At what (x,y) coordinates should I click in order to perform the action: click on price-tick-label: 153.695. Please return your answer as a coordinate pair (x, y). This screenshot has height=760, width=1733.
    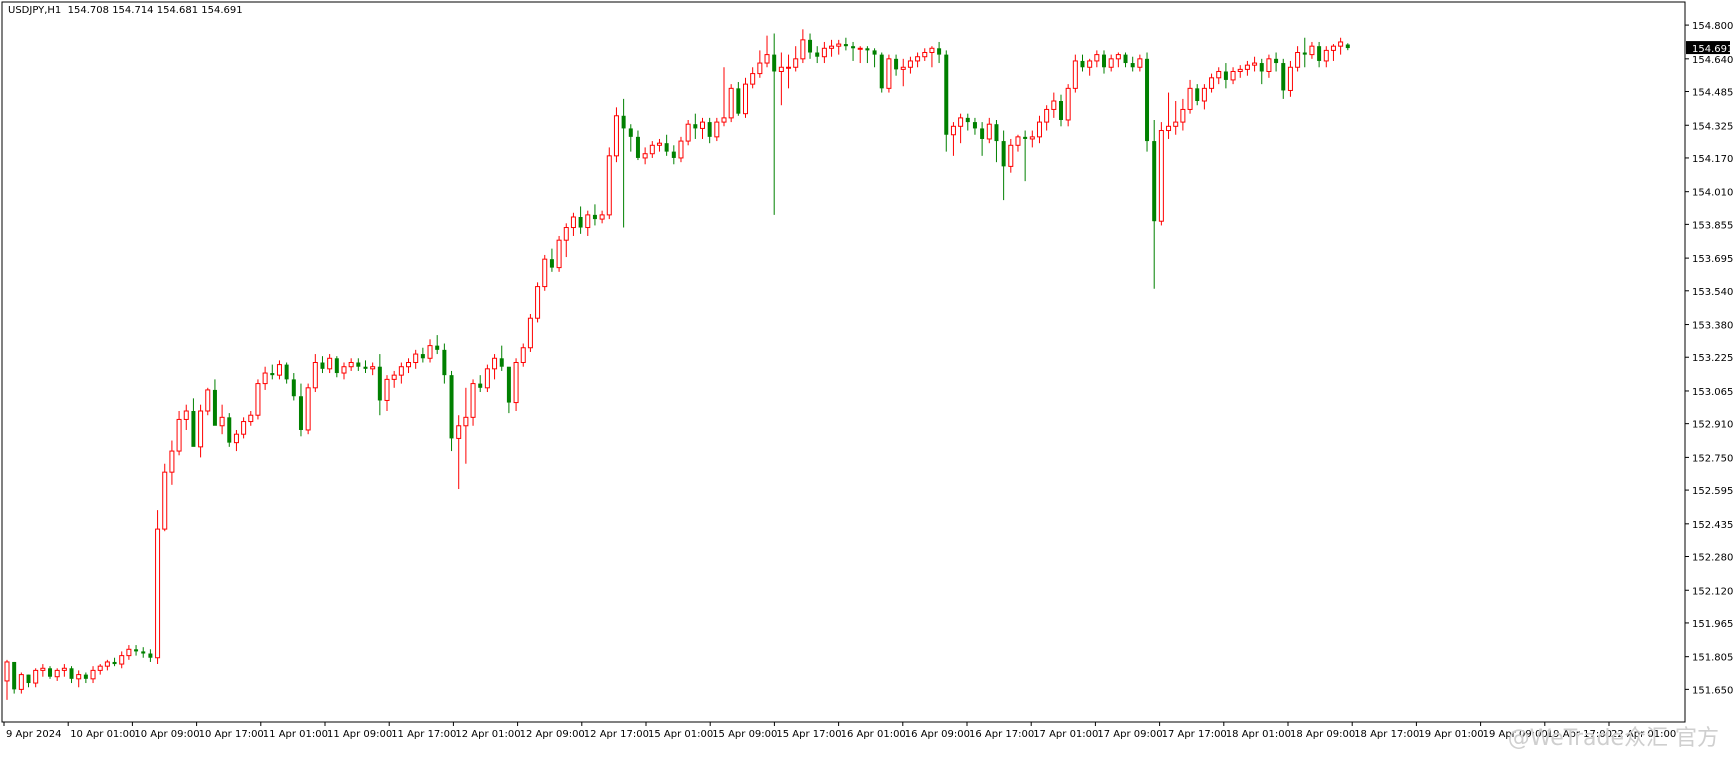
    Looking at the image, I should click on (1712, 259).